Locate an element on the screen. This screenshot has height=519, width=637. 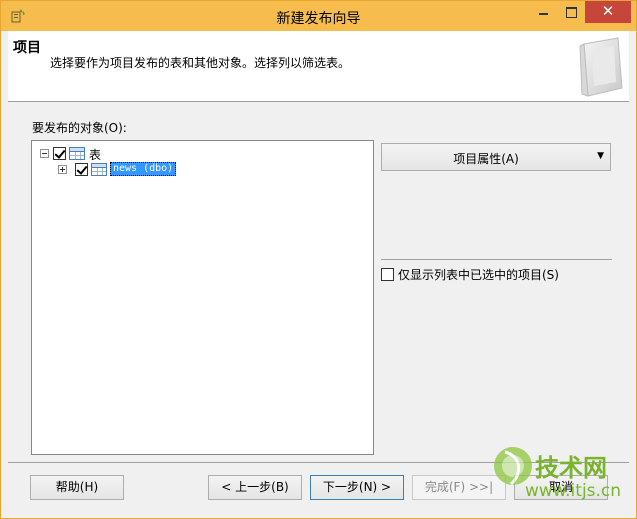
tree-node-news: news (dbo) is located at coordinates (138, 170).